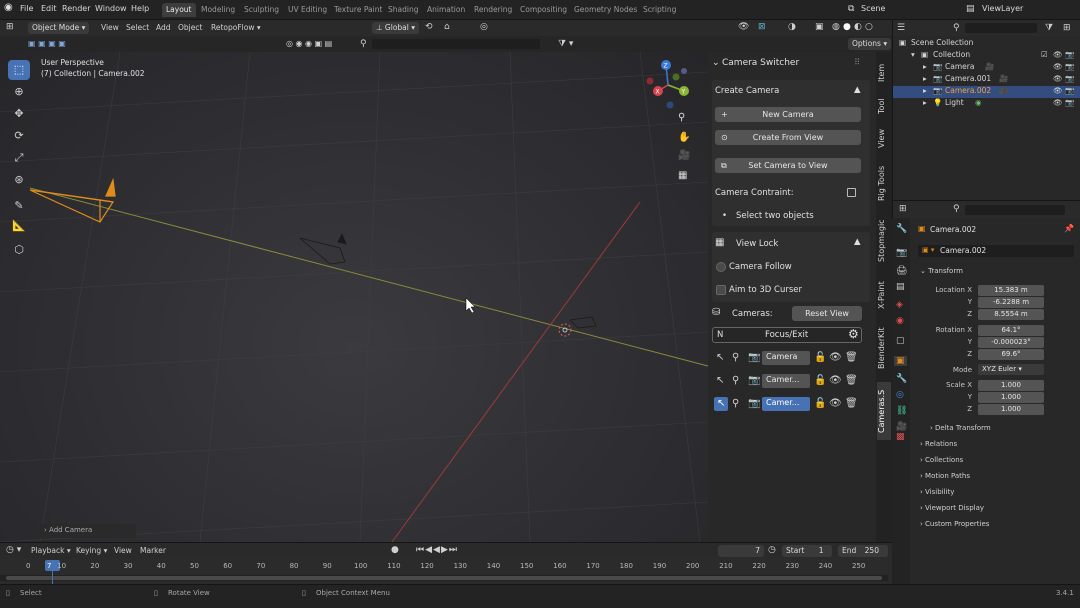 This screenshot has width=1080, height=608. I want to click on constraints-tab-icon: ⛓, so click(901, 411).